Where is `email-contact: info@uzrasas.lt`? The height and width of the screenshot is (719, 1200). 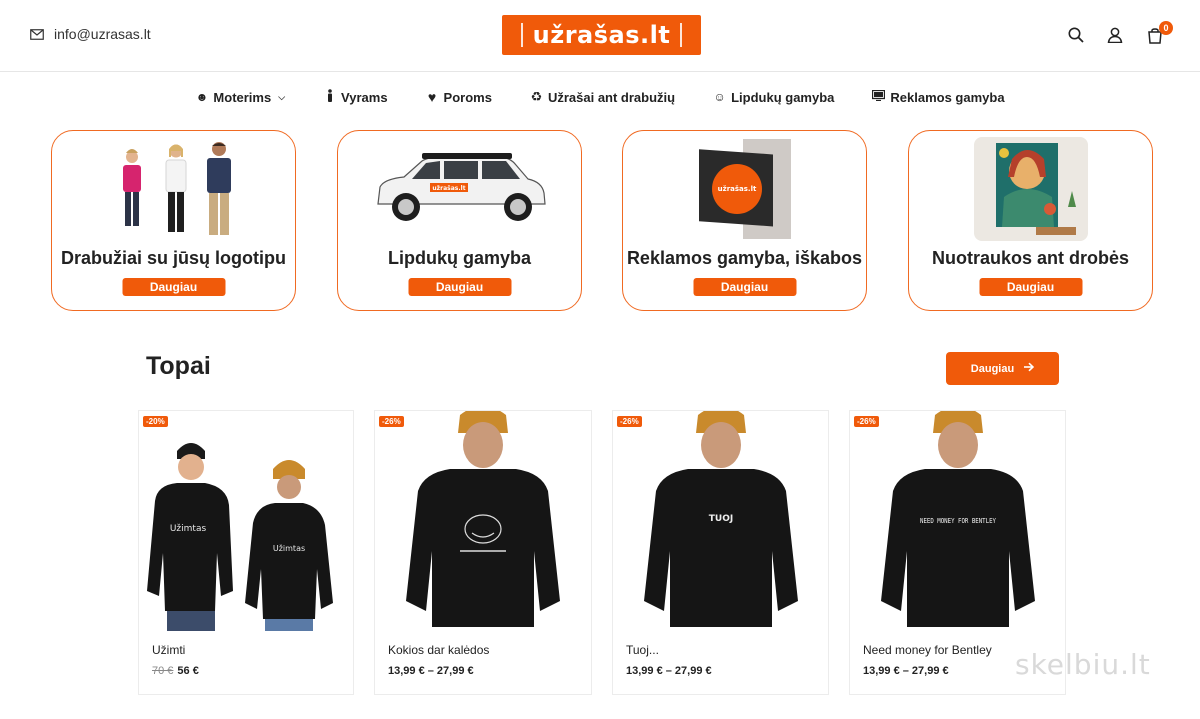 email-contact: info@uzrasas.lt is located at coordinates (90, 34).